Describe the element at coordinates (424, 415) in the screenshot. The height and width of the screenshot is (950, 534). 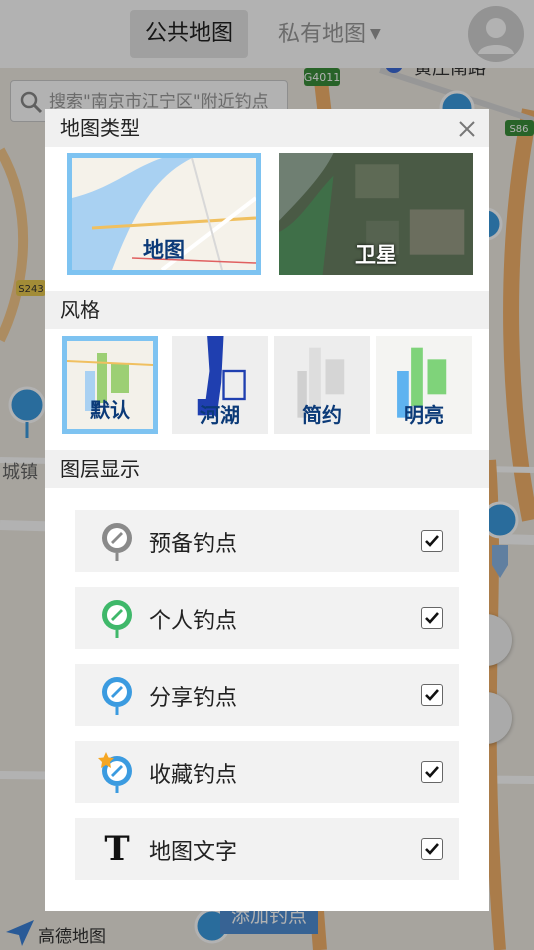
I see `style-label: 明亮` at that location.